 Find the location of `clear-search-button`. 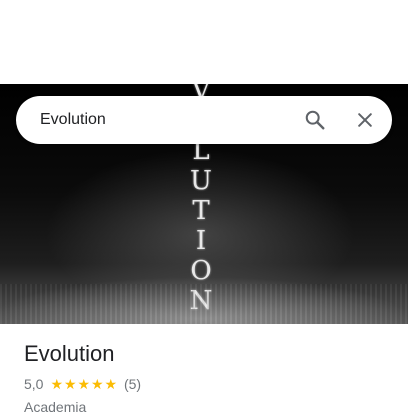

clear-search-button is located at coordinates (365, 120).